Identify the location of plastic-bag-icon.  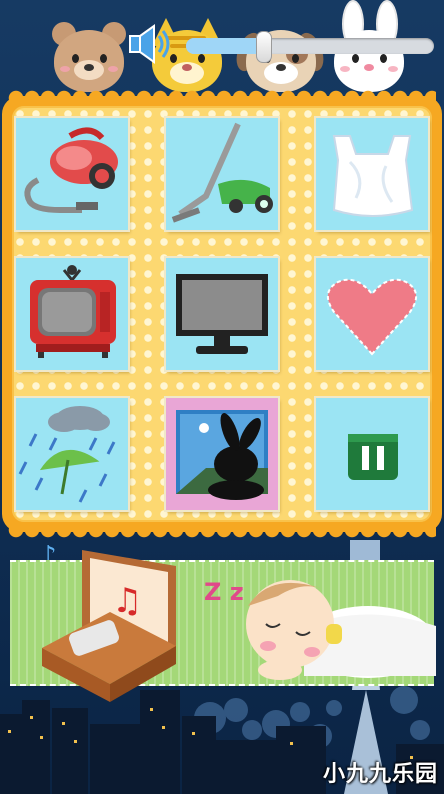
(373, 176).